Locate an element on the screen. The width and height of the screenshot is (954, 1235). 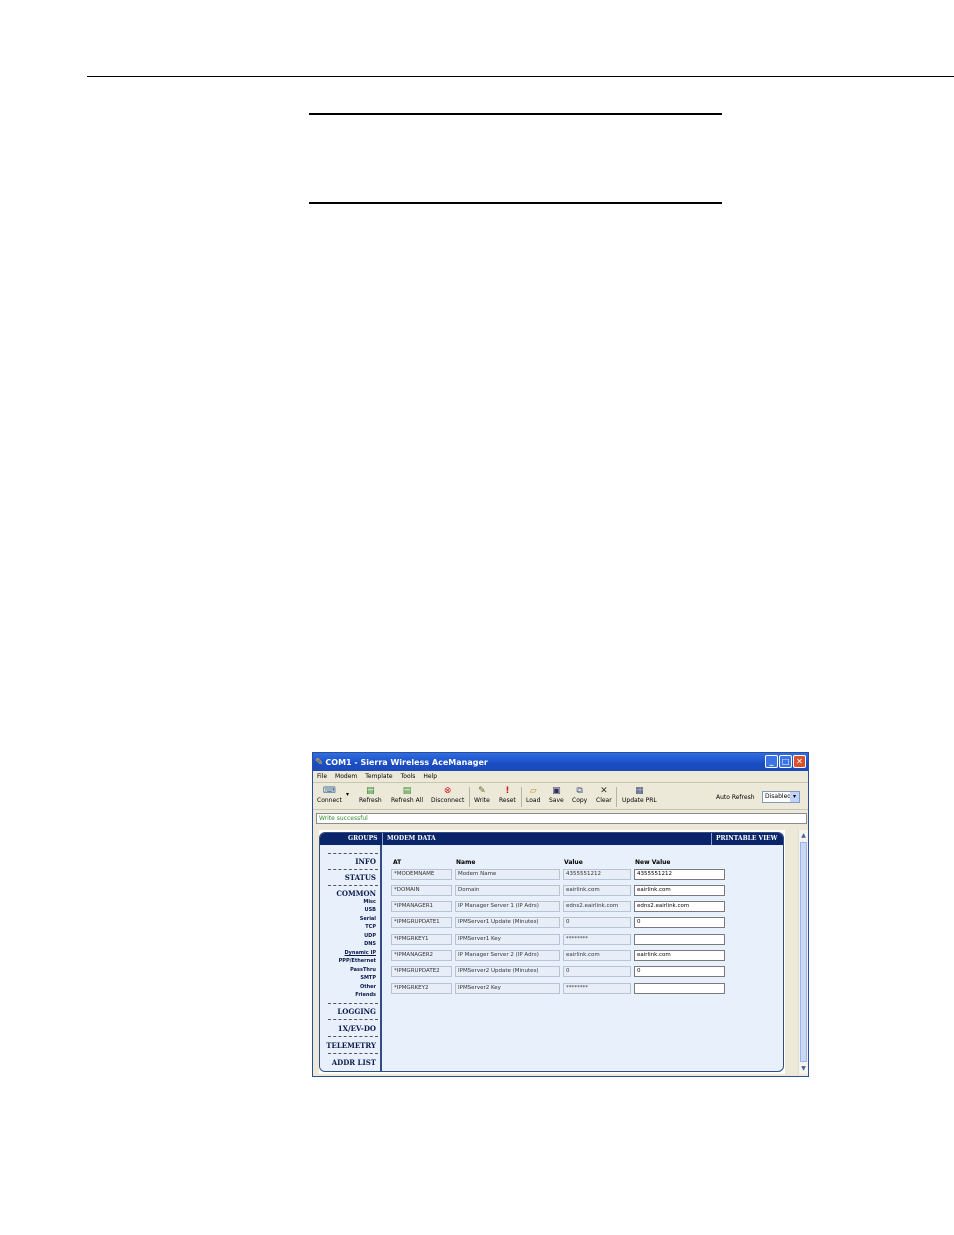
group-common-smtp: SMTP is located at coordinates (368, 978).